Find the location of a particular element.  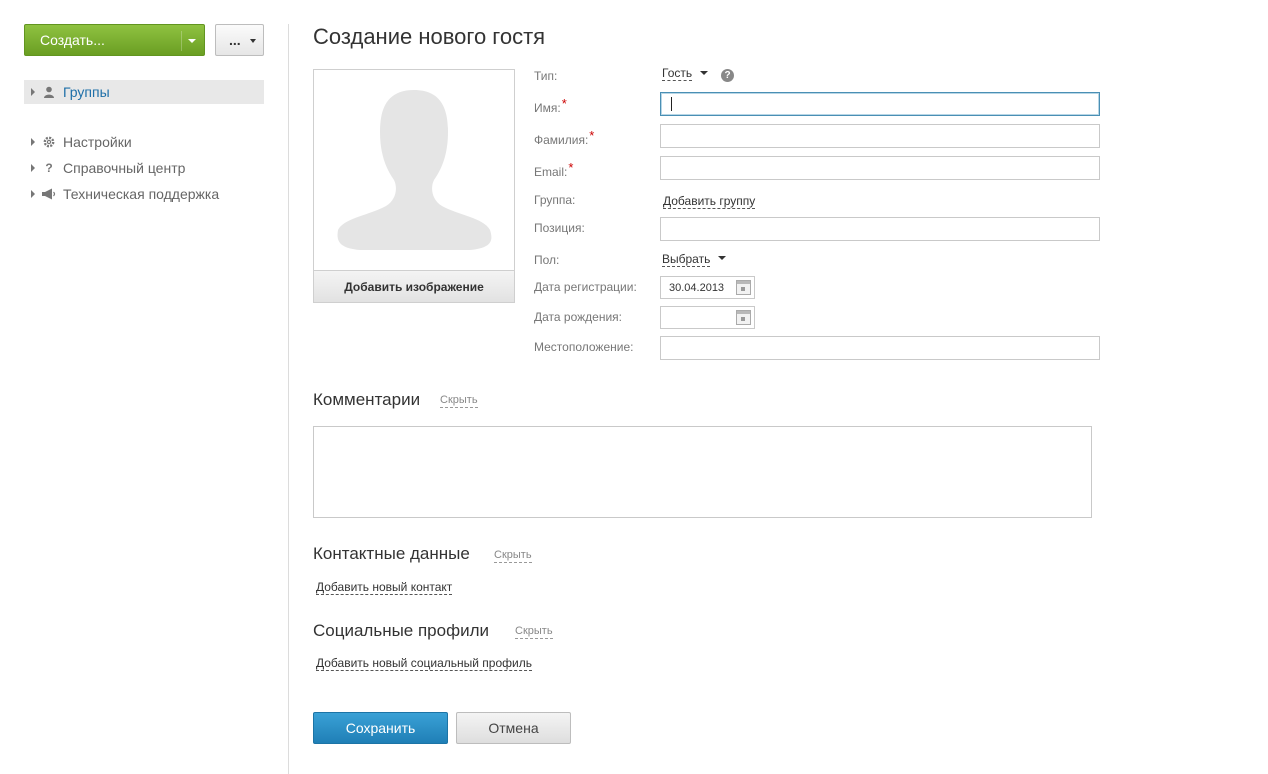

sidebar-item-settings: Настройки is located at coordinates (144, 142).